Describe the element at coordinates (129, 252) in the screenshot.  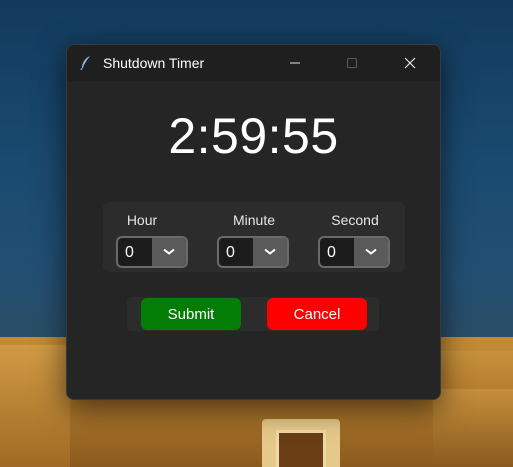
I see `hour-value: 0` at that location.